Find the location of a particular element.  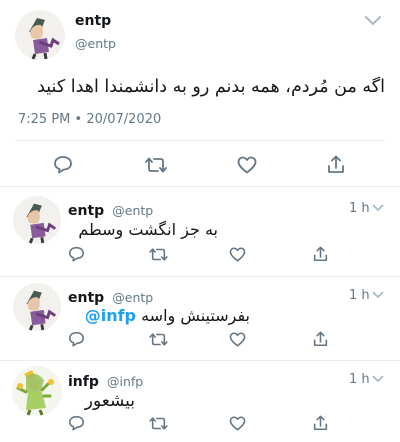

mention-link: @infp is located at coordinates (110, 315).